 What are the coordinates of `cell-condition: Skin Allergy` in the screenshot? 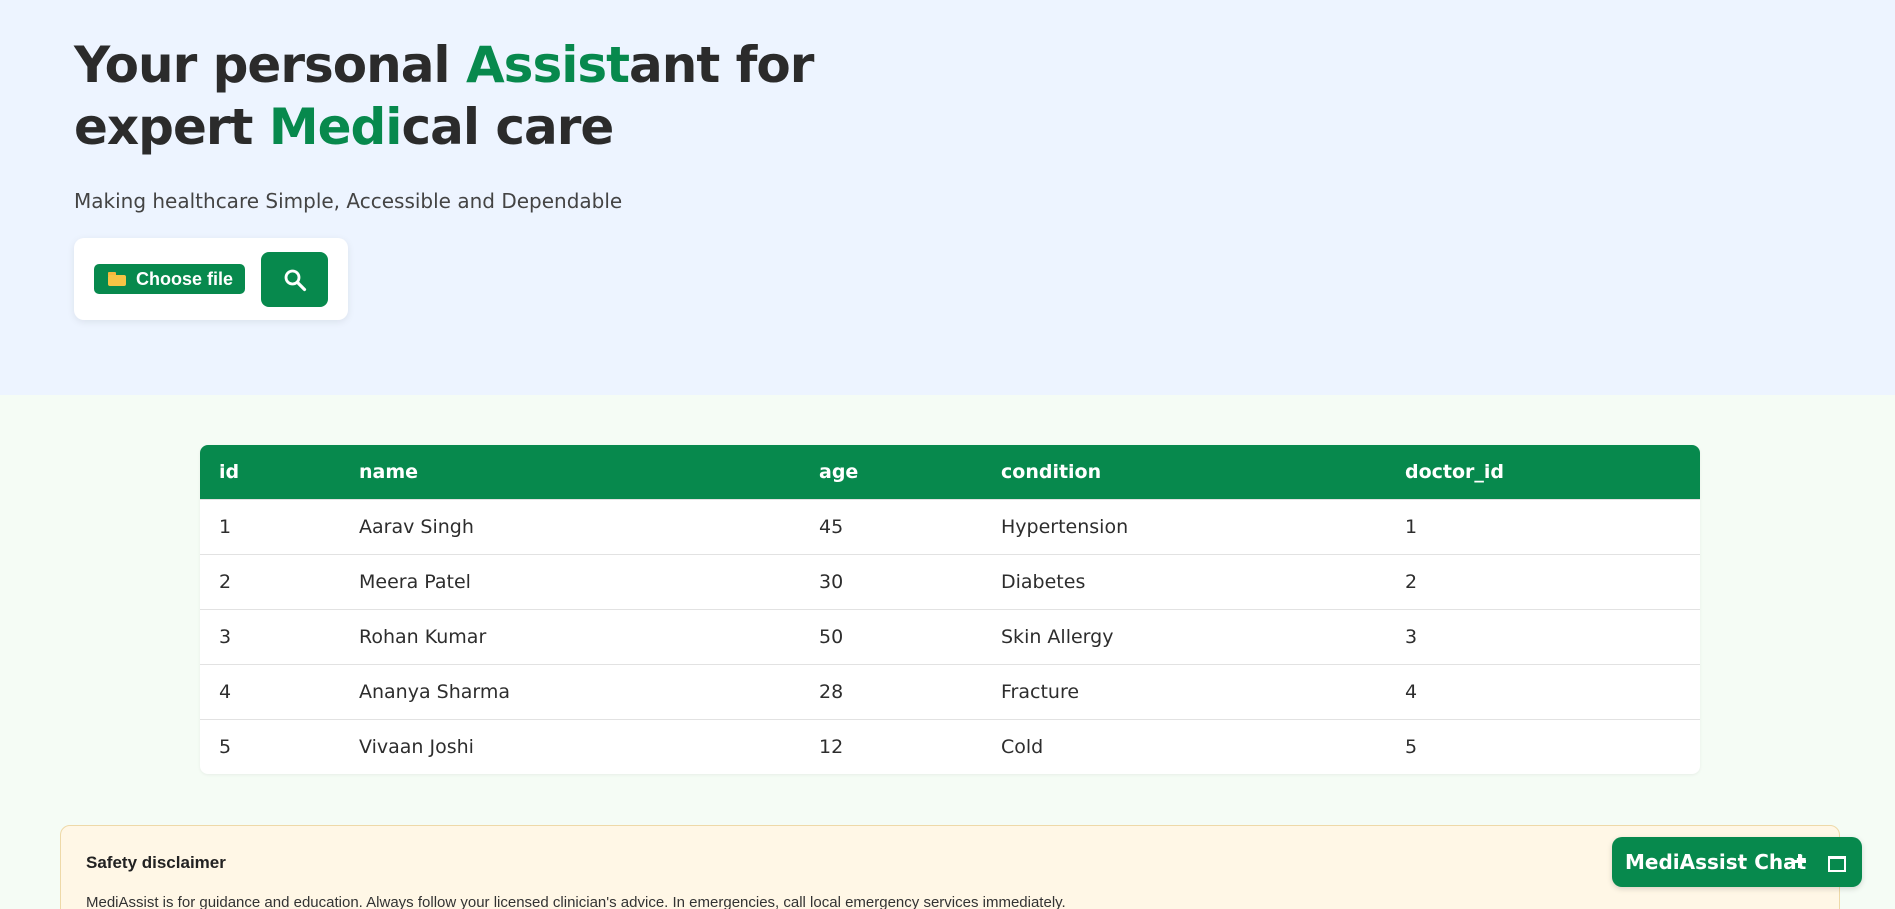 It's located at (1184, 636).